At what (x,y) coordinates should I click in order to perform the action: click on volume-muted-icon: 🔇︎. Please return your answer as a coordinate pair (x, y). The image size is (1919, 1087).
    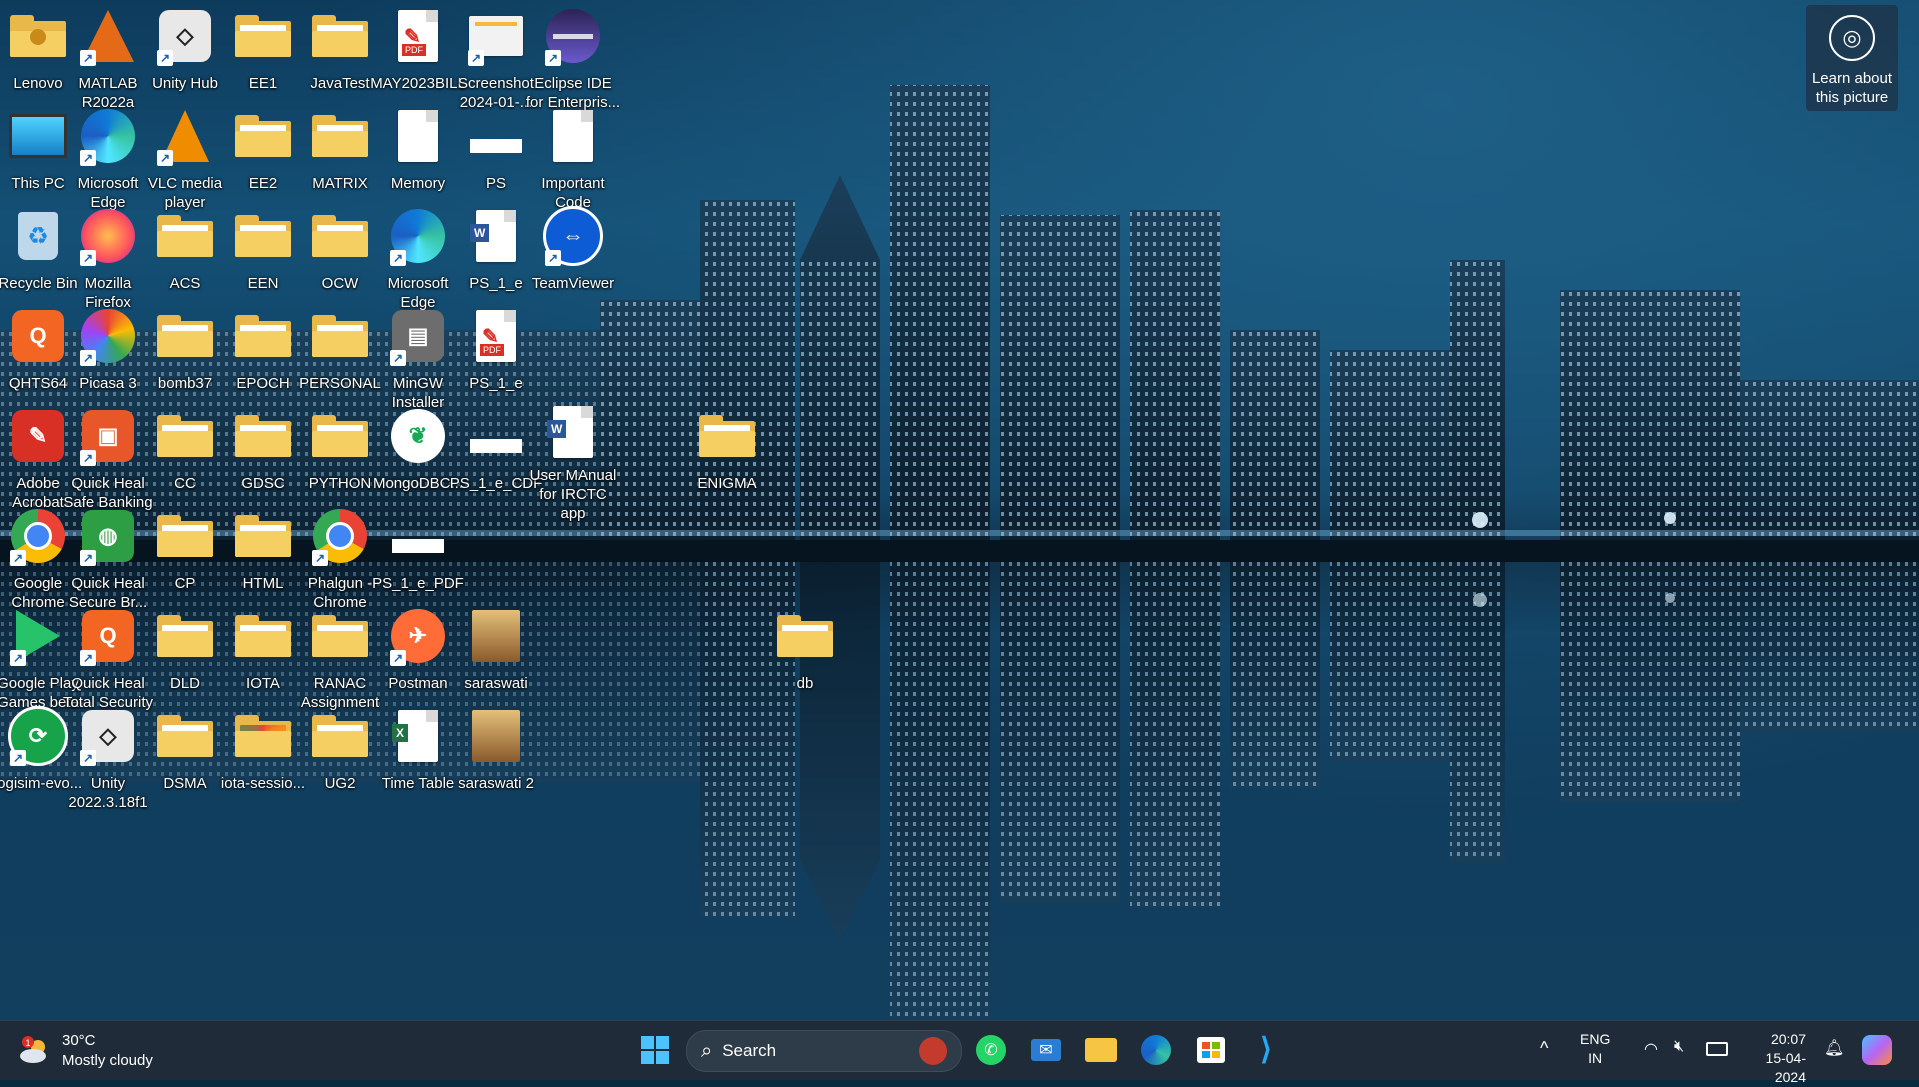
    Looking at the image, I should click on (1679, 1047).